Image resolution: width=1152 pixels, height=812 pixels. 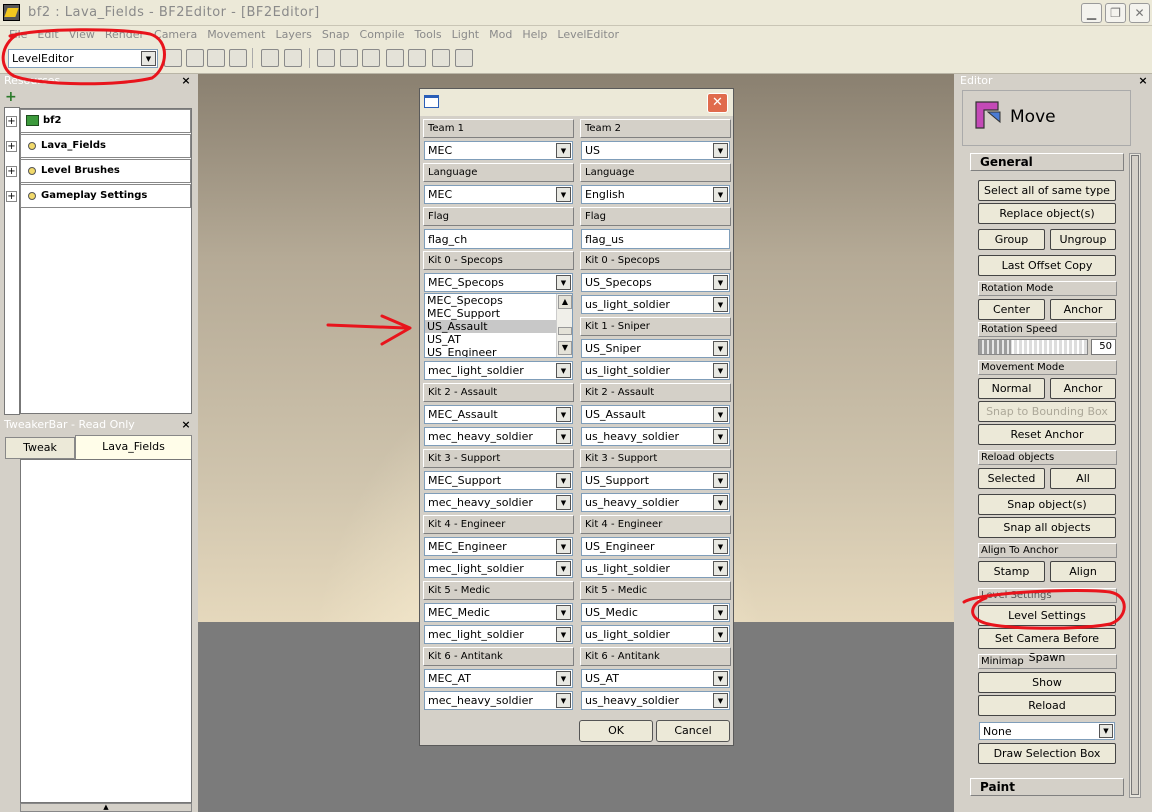 What do you see at coordinates (1083, 239) in the screenshot?
I see `ungroup-button: Ungroup` at bounding box center [1083, 239].